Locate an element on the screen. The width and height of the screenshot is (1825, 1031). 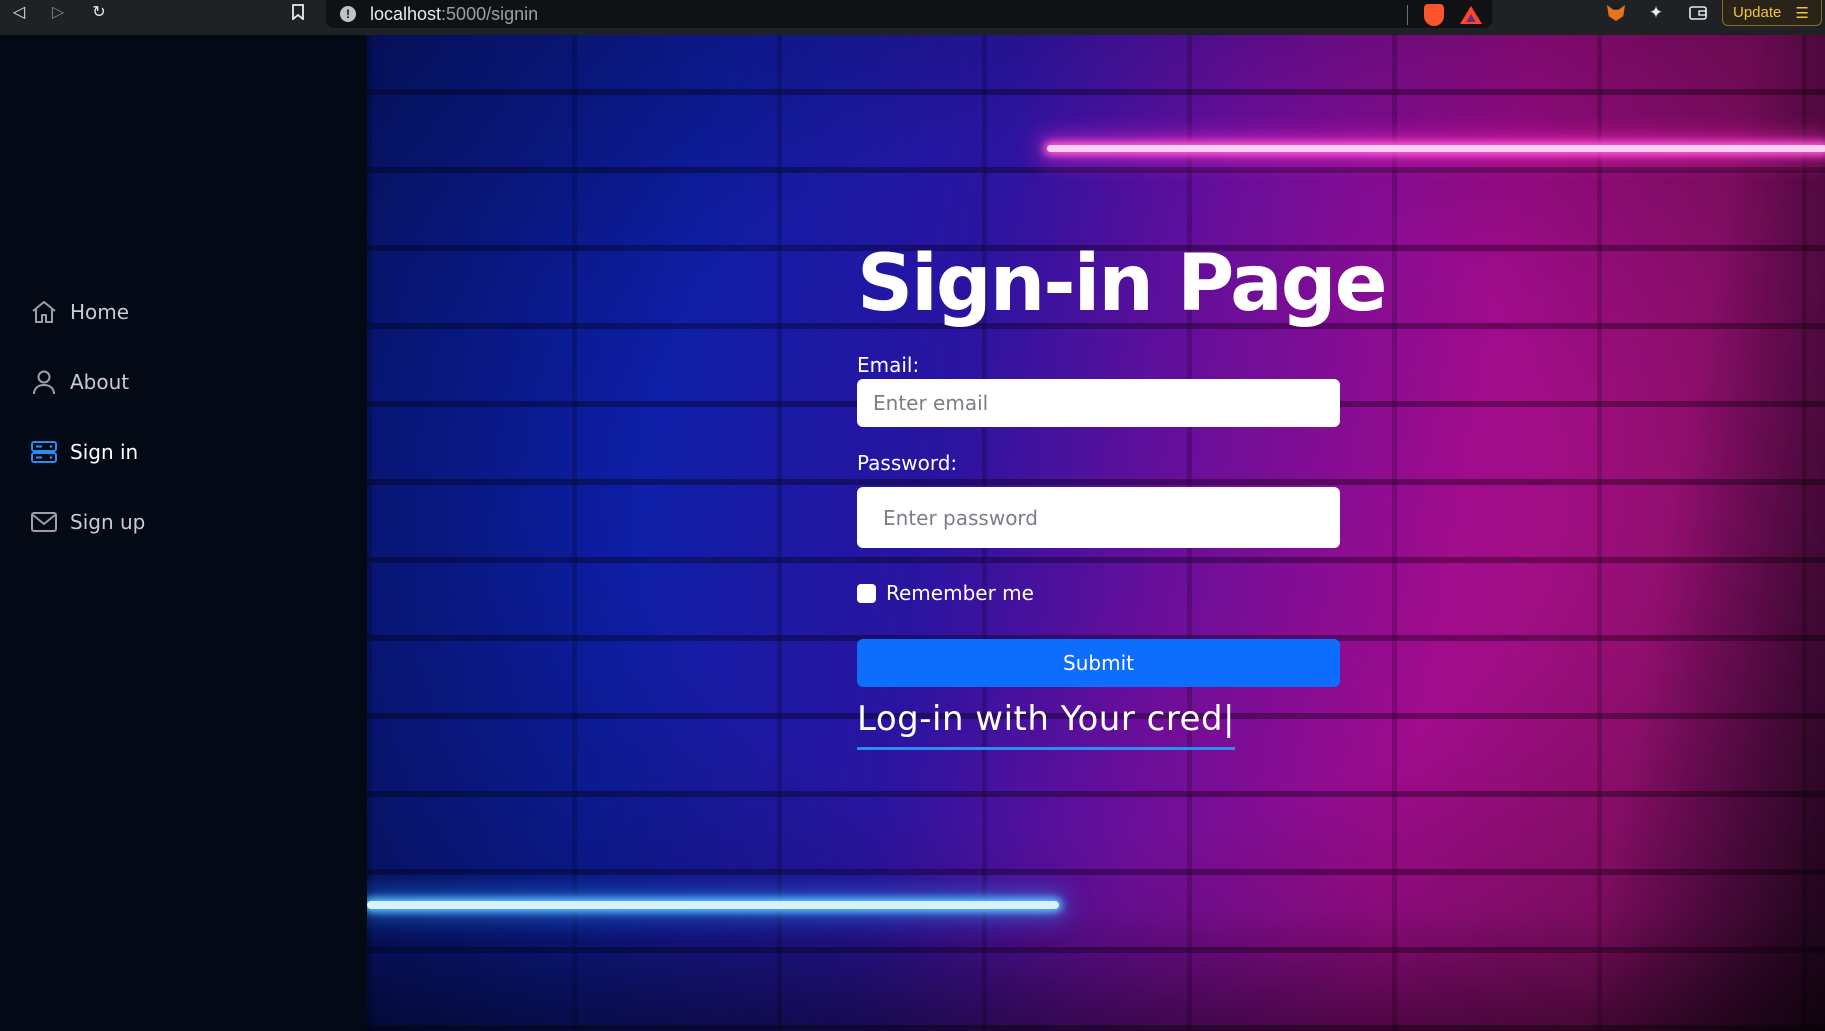
sidebar-item-signin: Sign in is located at coordinates (84, 452).